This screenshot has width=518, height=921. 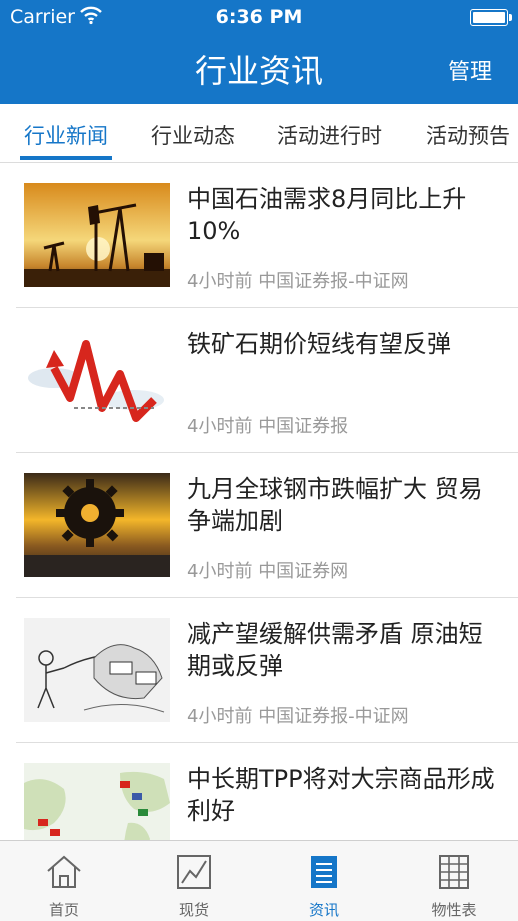 What do you see at coordinates (335, 650) in the screenshot?
I see `news-title: 减产望缓解供需矛盾 原油短期或反弹` at bounding box center [335, 650].